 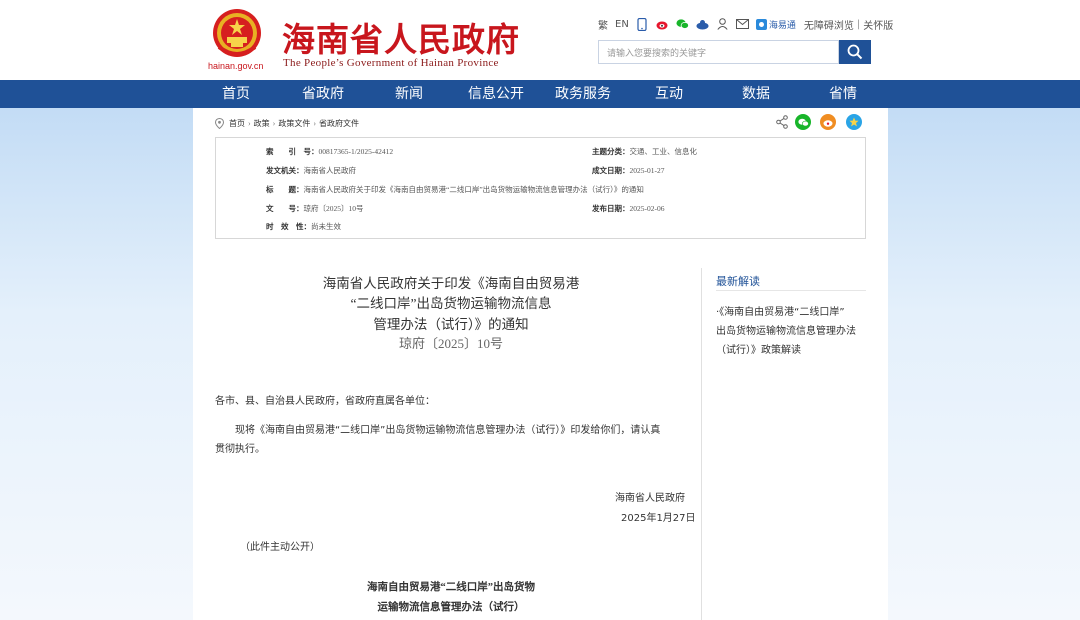 I want to click on breadcrumb-policy: 政策, so click(x=262, y=123).